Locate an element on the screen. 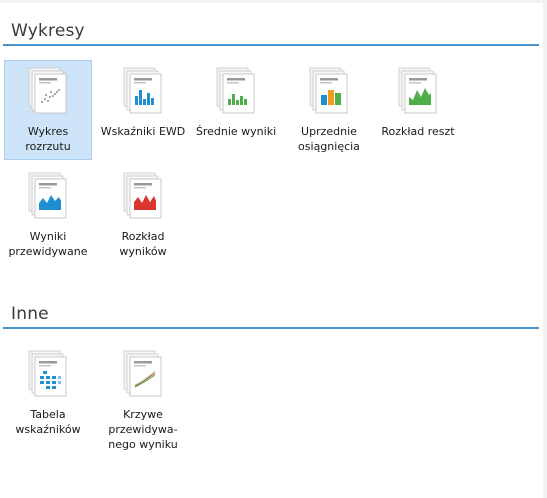  tile-results-distribution: Rozkład wyników is located at coordinates (143, 215).